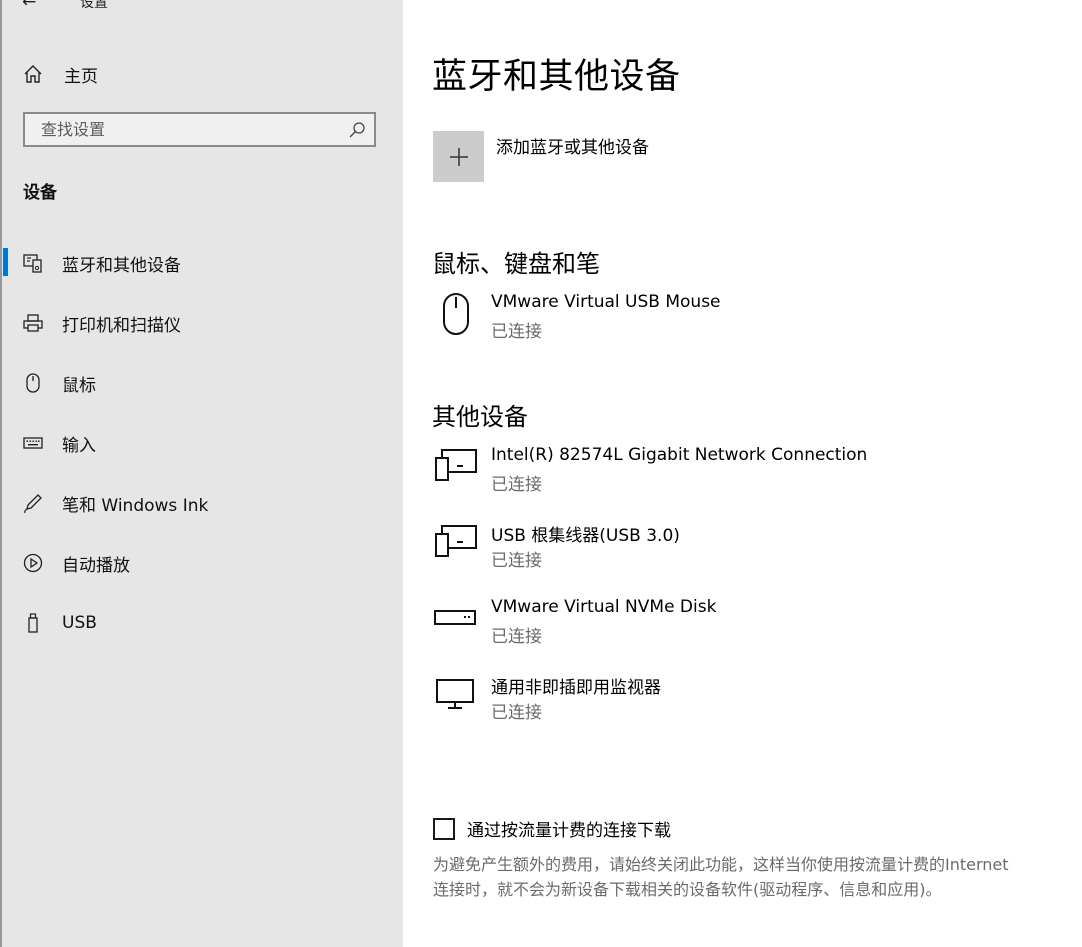 This screenshot has width=1082, height=947. Describe the element at coordinates (455, 694) in the screenshot. I see `monitor-icon` at that location.